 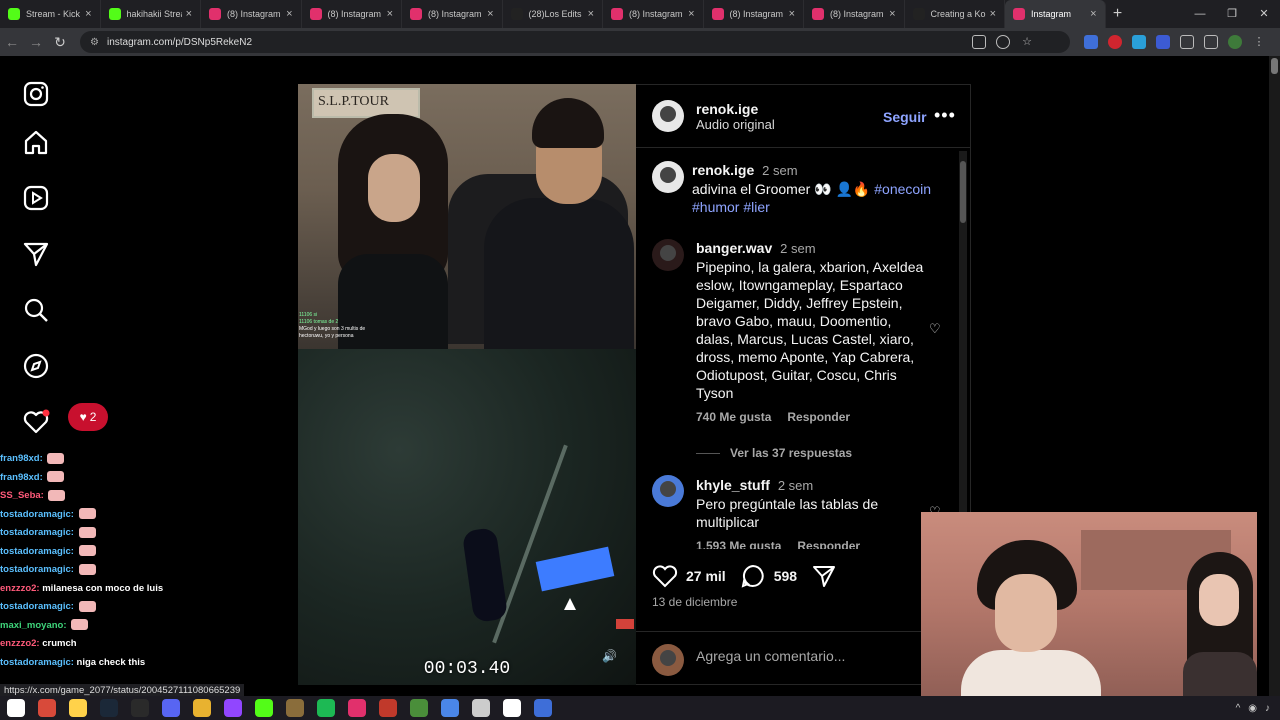 I want to click on reload-icon: ↻, so click(x=60, y=42).